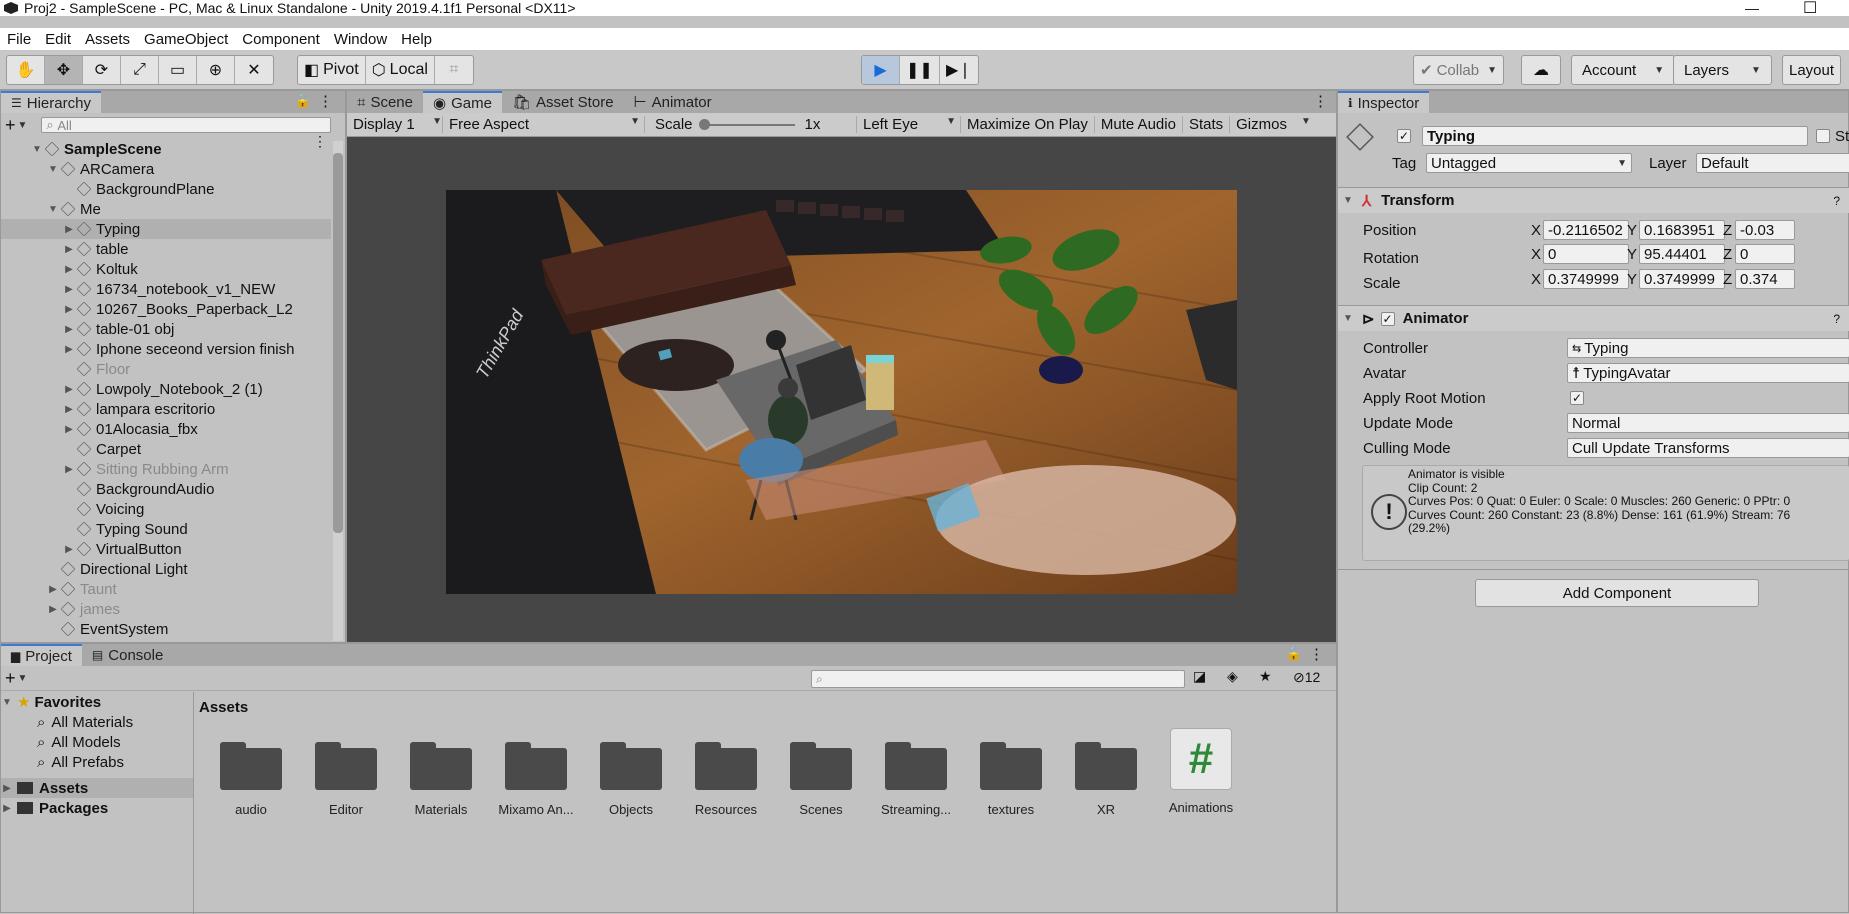  I want to click on hierarchy-item: Voicing, so click(166, 509).